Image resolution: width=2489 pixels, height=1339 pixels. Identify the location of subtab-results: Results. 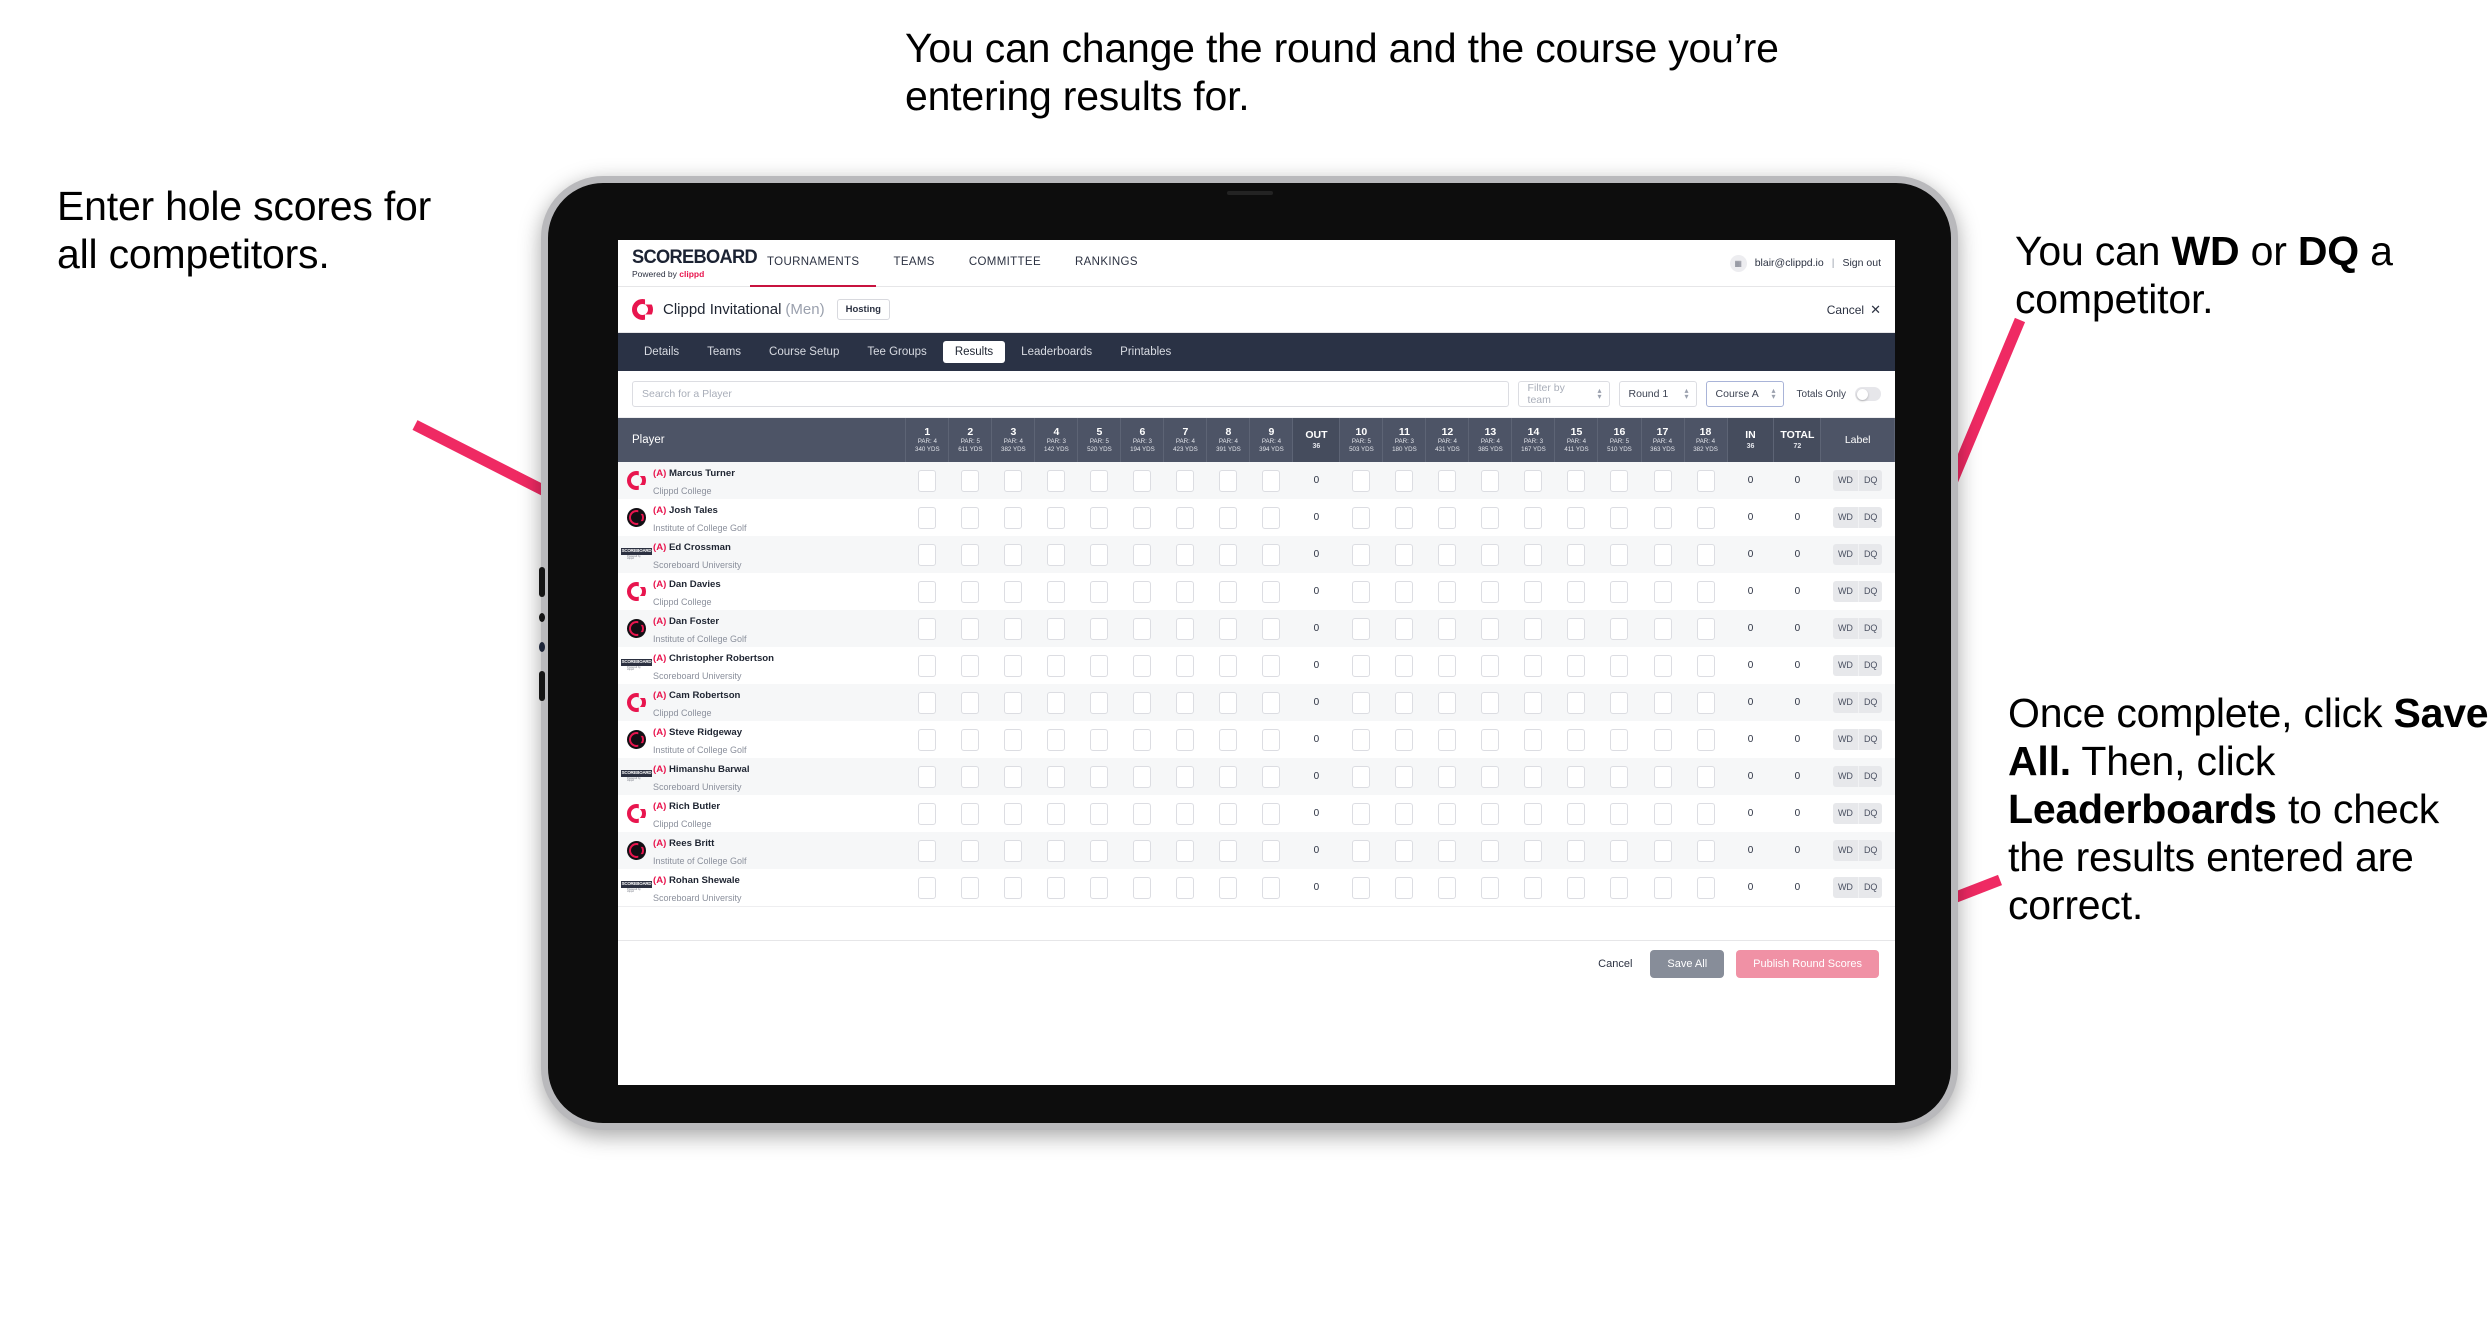
(974, 352).